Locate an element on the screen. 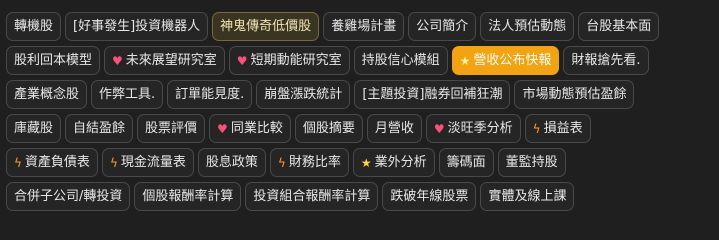 This screenshot has height=240, width=719. tag-chip-analysis: 籌碼面 is located at coordinates (466, 162).